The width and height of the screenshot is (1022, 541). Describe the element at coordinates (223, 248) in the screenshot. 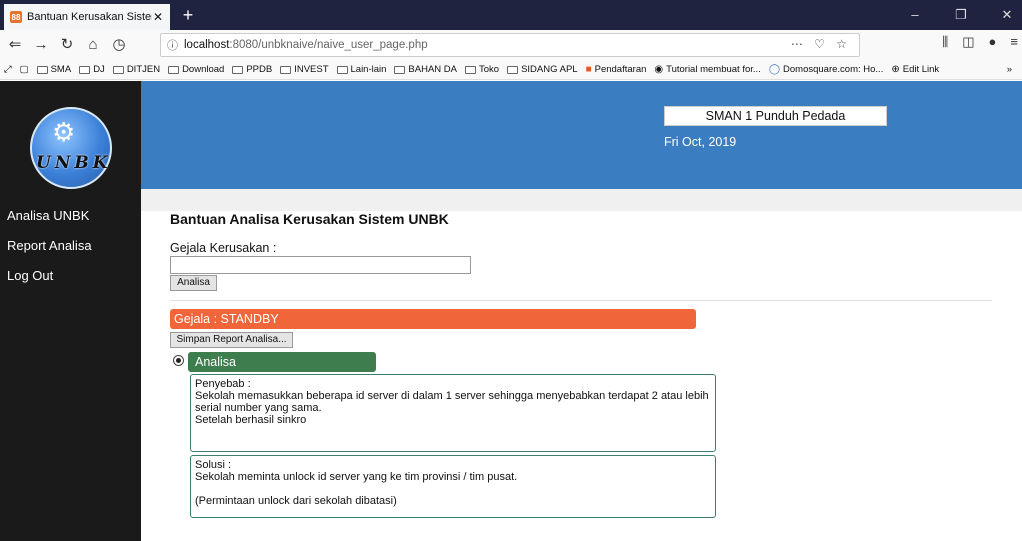

I see `gejala-label: Gejala Kerusakan :` at that location.